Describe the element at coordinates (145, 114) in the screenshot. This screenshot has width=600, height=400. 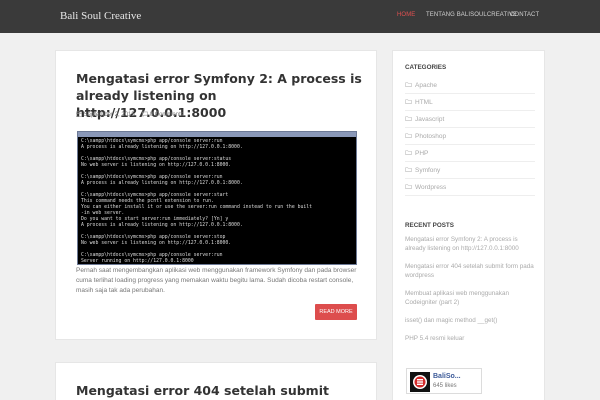
I see `comment-icon` at that location.